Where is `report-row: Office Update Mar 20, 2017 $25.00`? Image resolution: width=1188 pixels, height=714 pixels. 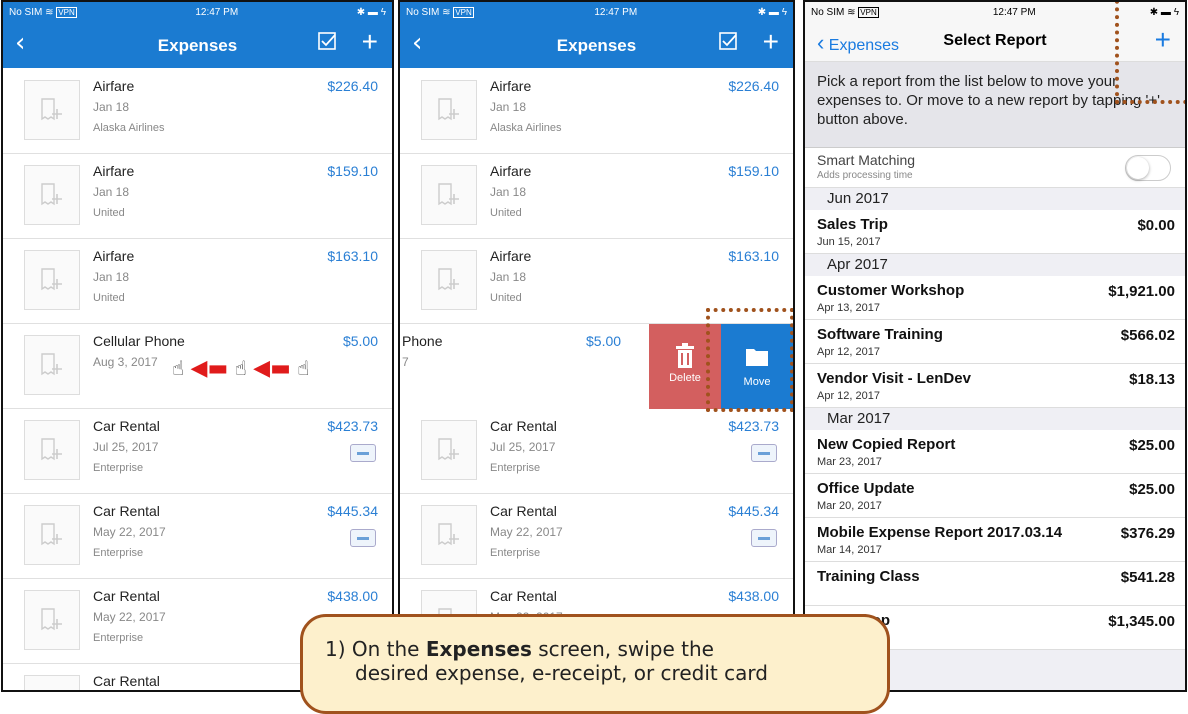
report-row: Office Update Mar 20, 2017 $25.00 is located at coordinates (995, 496).